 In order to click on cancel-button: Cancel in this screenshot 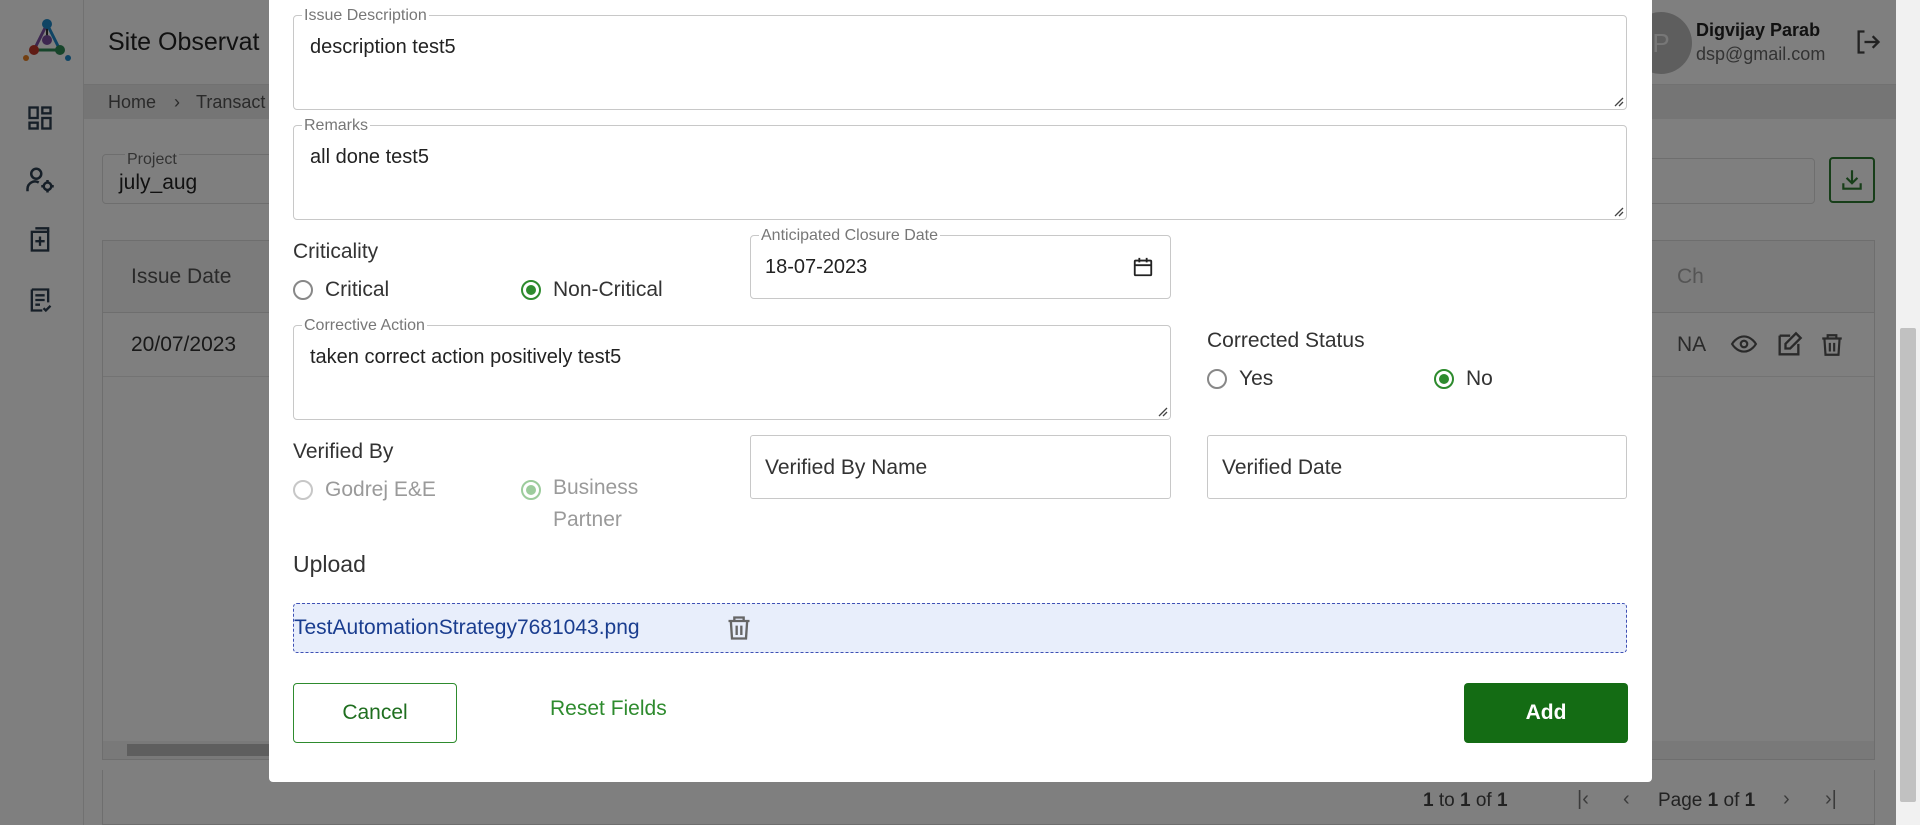, I will do `click(375, 713)`.